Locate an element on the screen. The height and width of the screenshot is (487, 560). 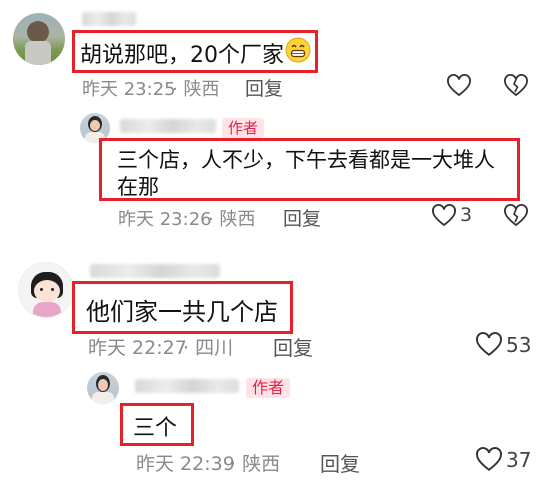
comment-text: 他们家一共几个店 is located at coordinates (182, 312).